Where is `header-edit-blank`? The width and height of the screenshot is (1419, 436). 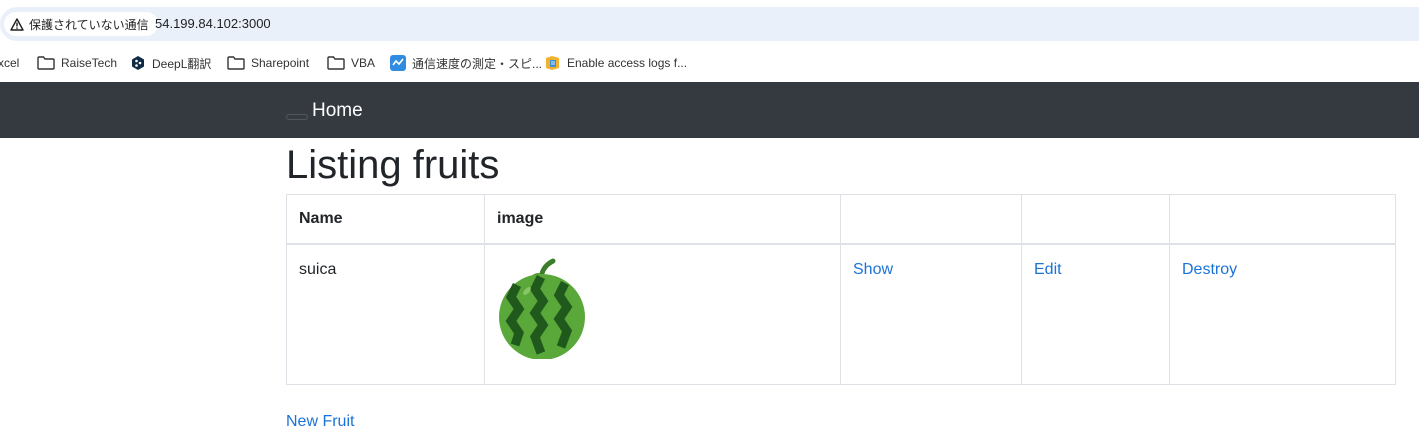
header-edit-blank is located at coordinates (1095, 219).